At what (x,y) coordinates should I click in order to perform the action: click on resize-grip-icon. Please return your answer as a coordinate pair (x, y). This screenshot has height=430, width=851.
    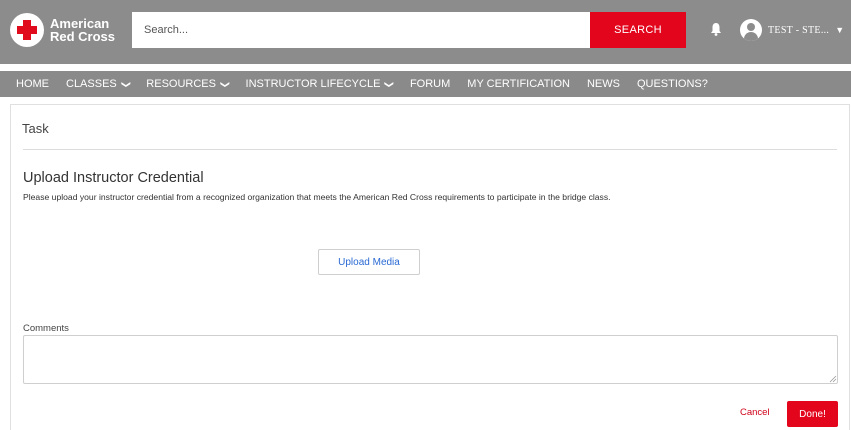
    Looking at the image, I should click on (833, 379).